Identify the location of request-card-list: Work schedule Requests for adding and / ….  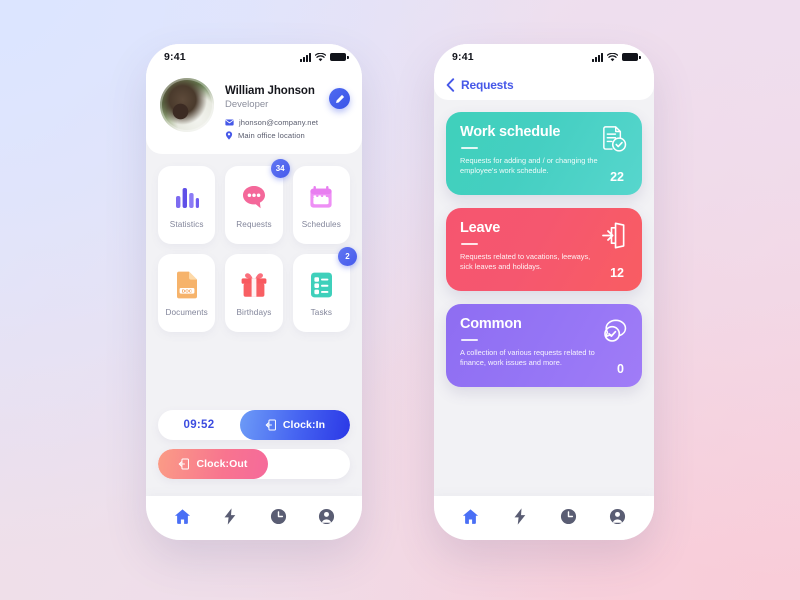
(544, 243).